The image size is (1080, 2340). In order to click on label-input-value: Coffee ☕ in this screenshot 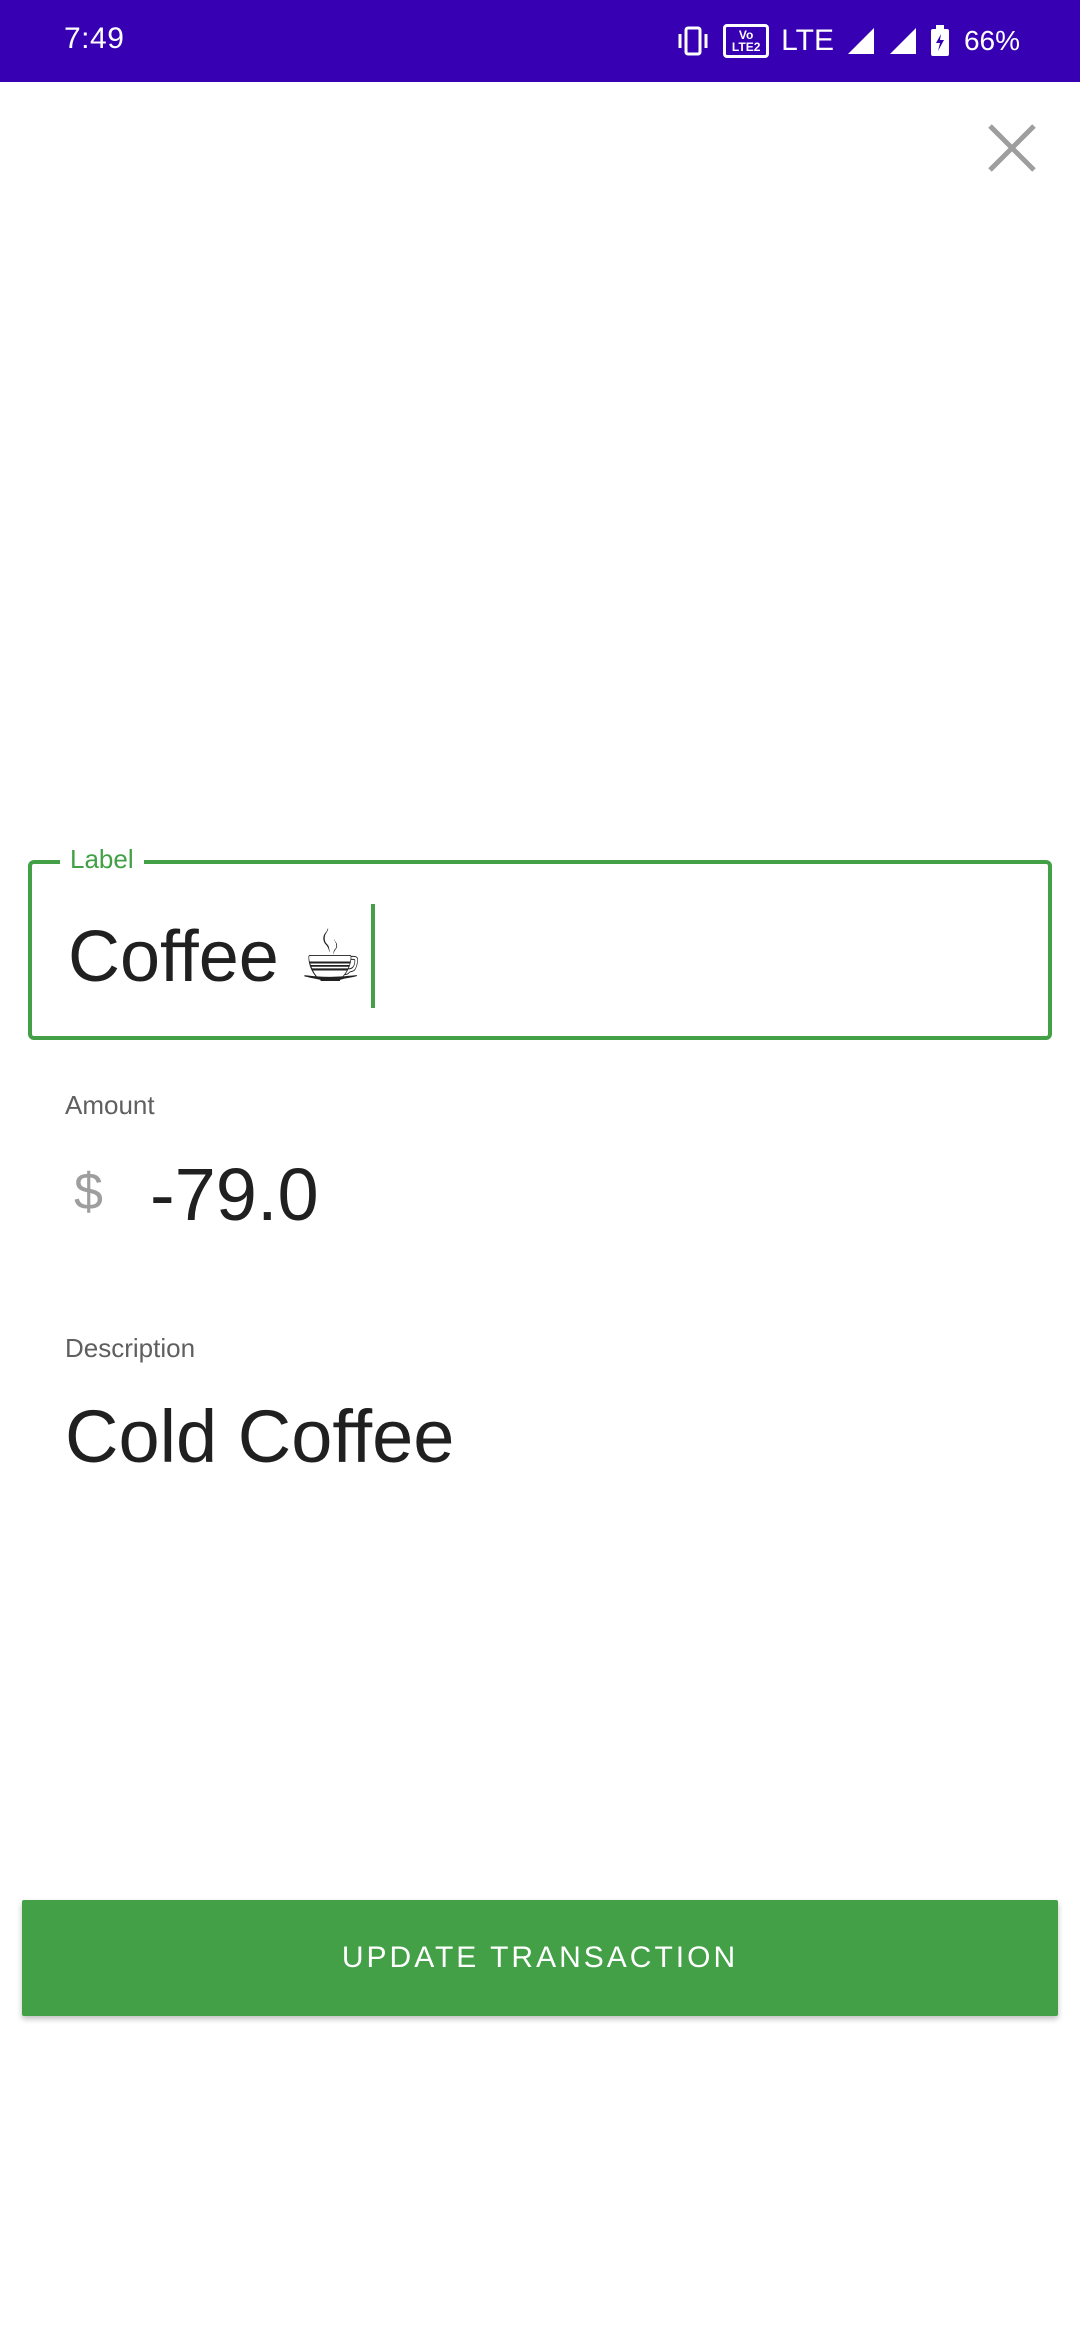, I will do `click(222, 956)`.